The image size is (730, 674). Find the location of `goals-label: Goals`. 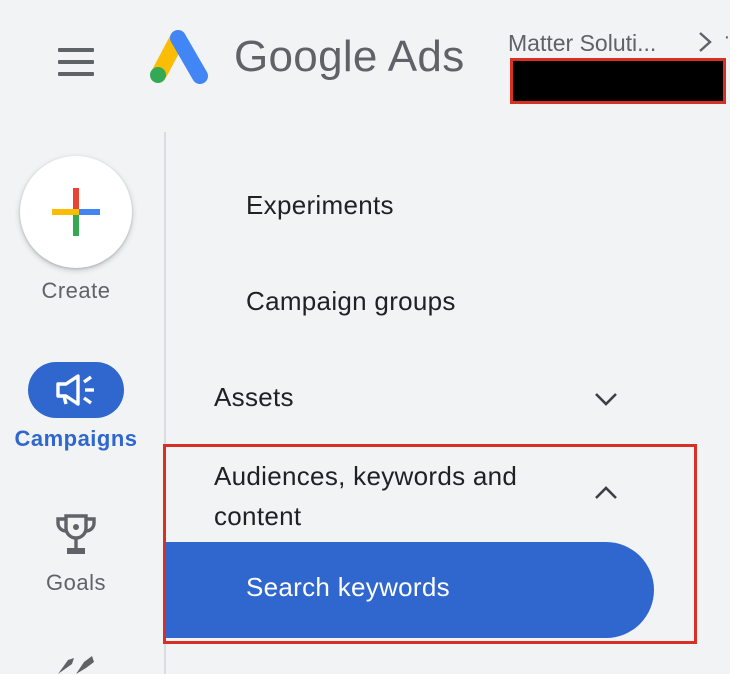

goals-label: Goals is located at coordinates (76, 583).